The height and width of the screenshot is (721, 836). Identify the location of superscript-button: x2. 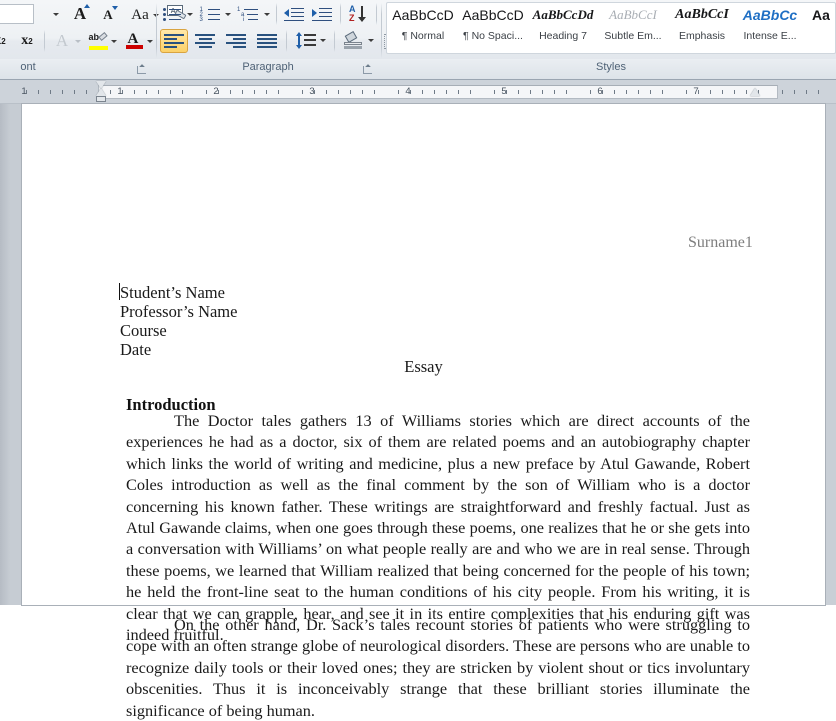
(27, 41).